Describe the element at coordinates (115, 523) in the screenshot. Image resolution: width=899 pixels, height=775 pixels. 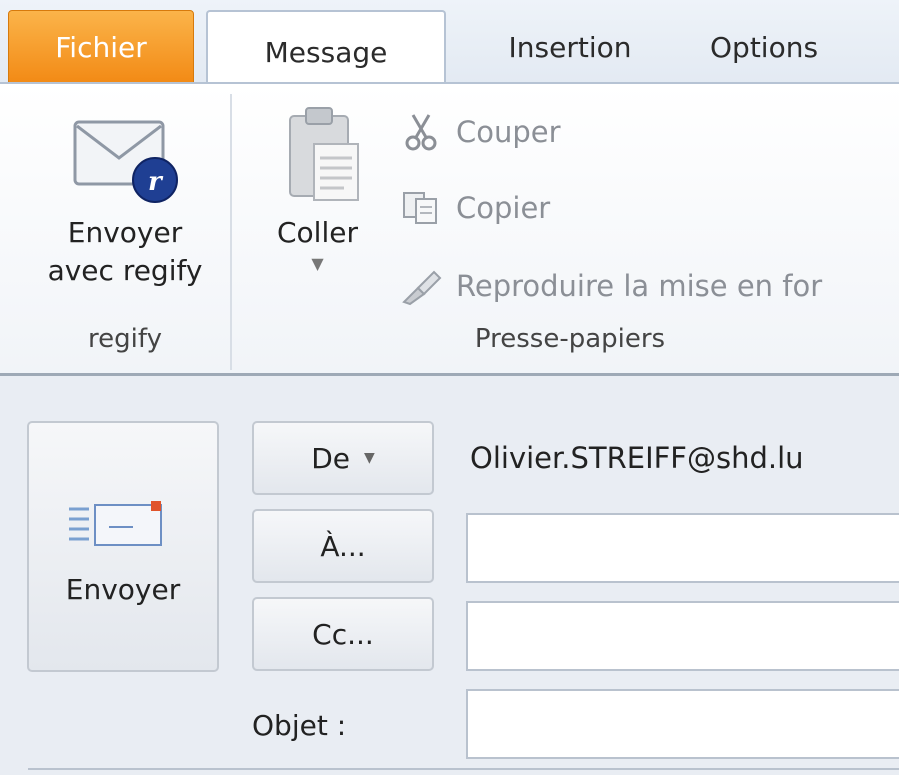
I see `send-envelope-icon` at that location.